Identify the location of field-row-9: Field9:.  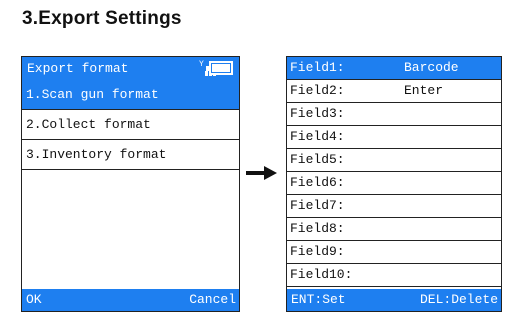
(394, 252).